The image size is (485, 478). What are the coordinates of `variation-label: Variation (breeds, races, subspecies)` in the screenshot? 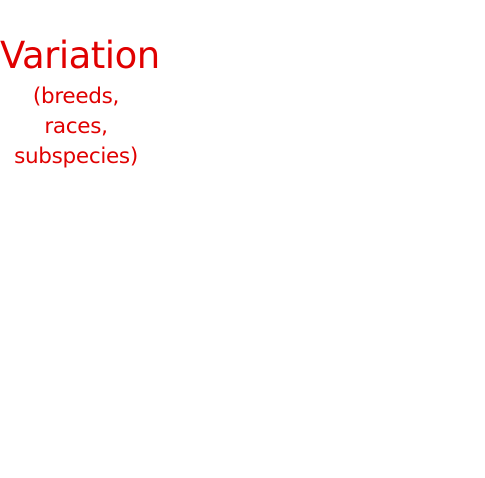 It's located at (80, 103).